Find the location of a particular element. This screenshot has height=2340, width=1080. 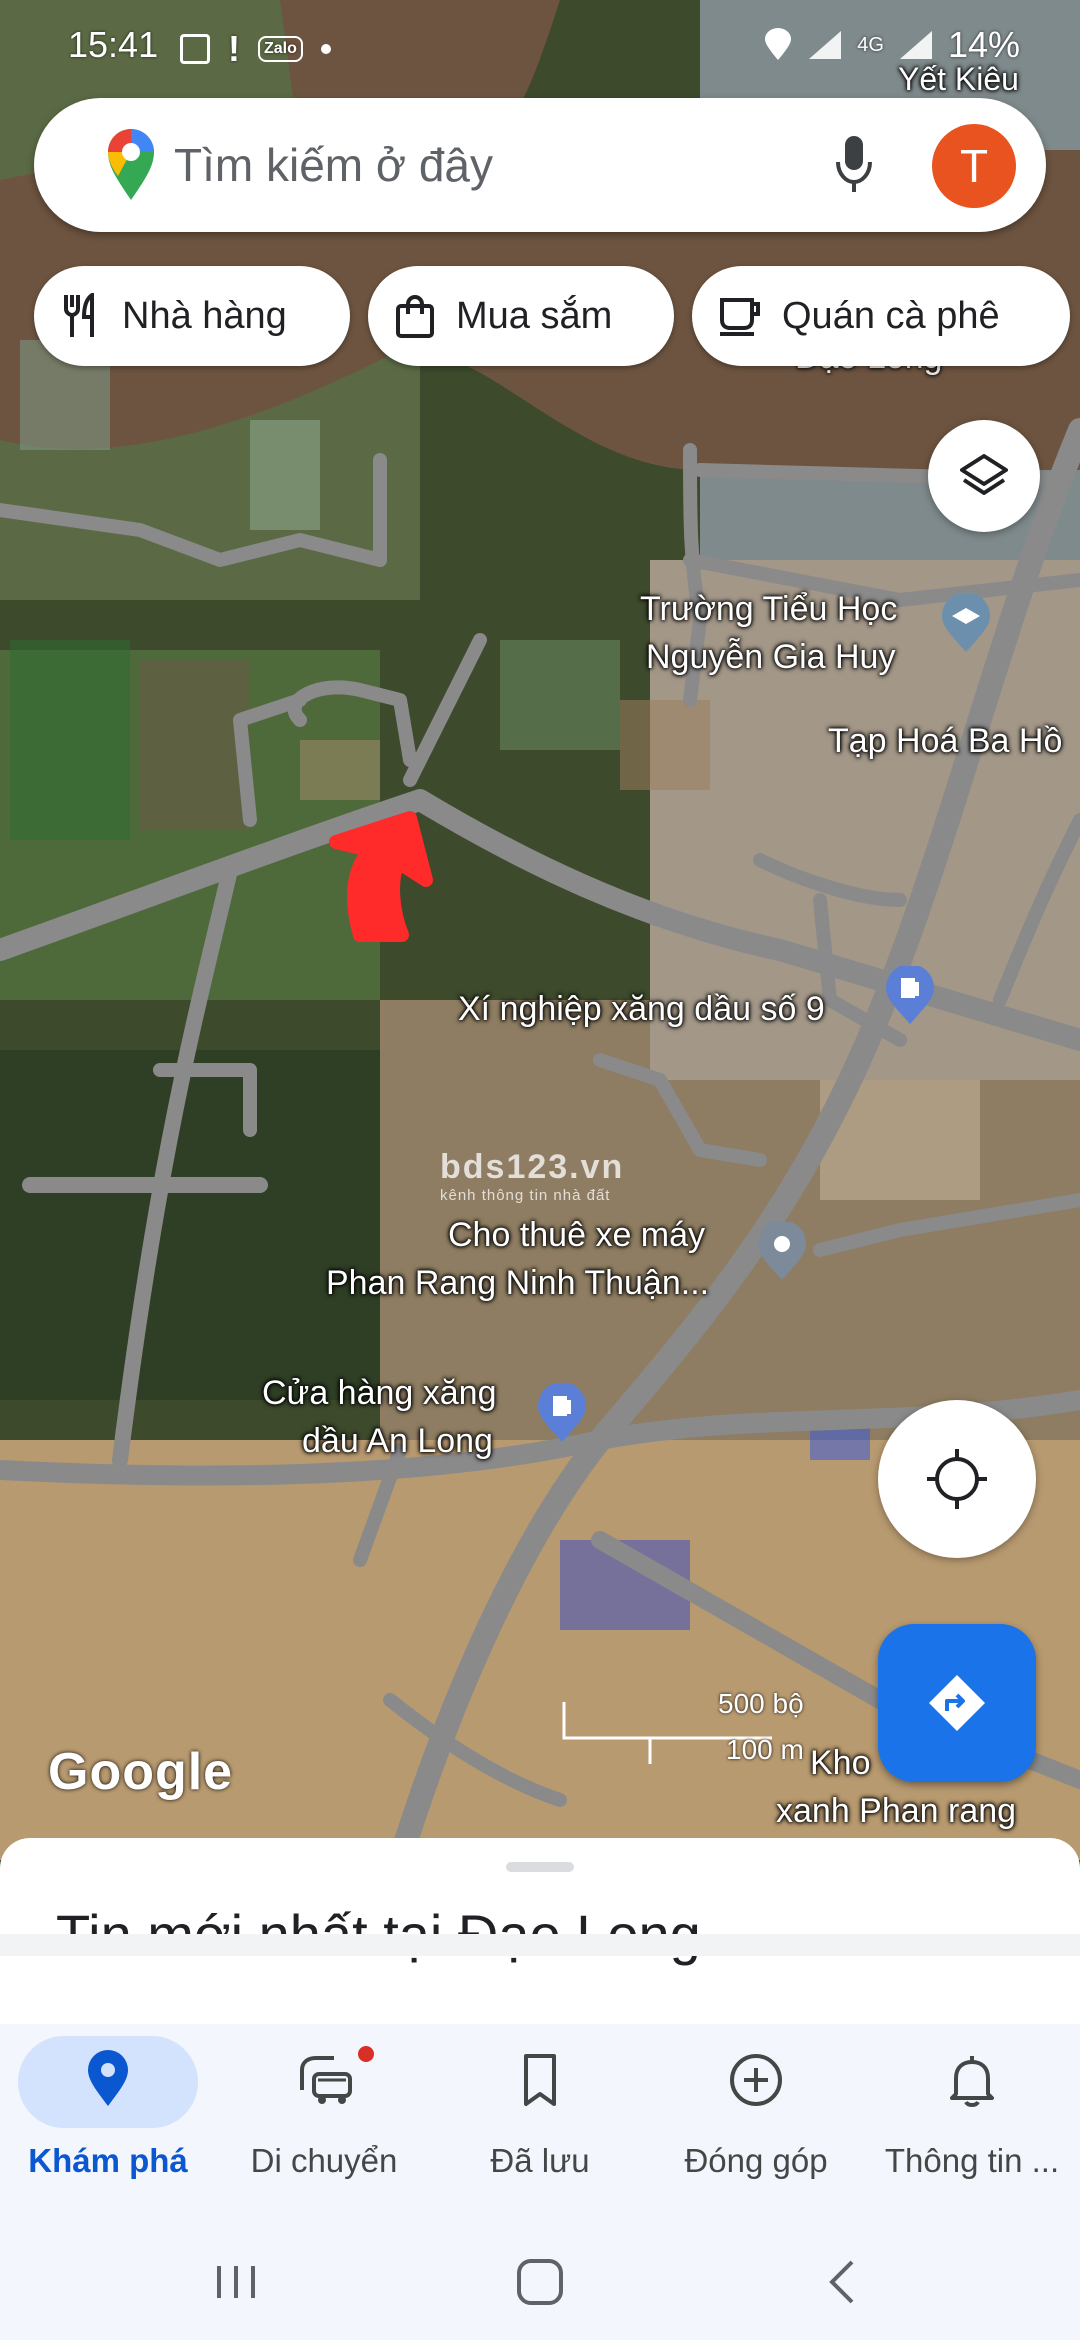

nav-explore: Khám phá is located at coordinates (108, 2124).